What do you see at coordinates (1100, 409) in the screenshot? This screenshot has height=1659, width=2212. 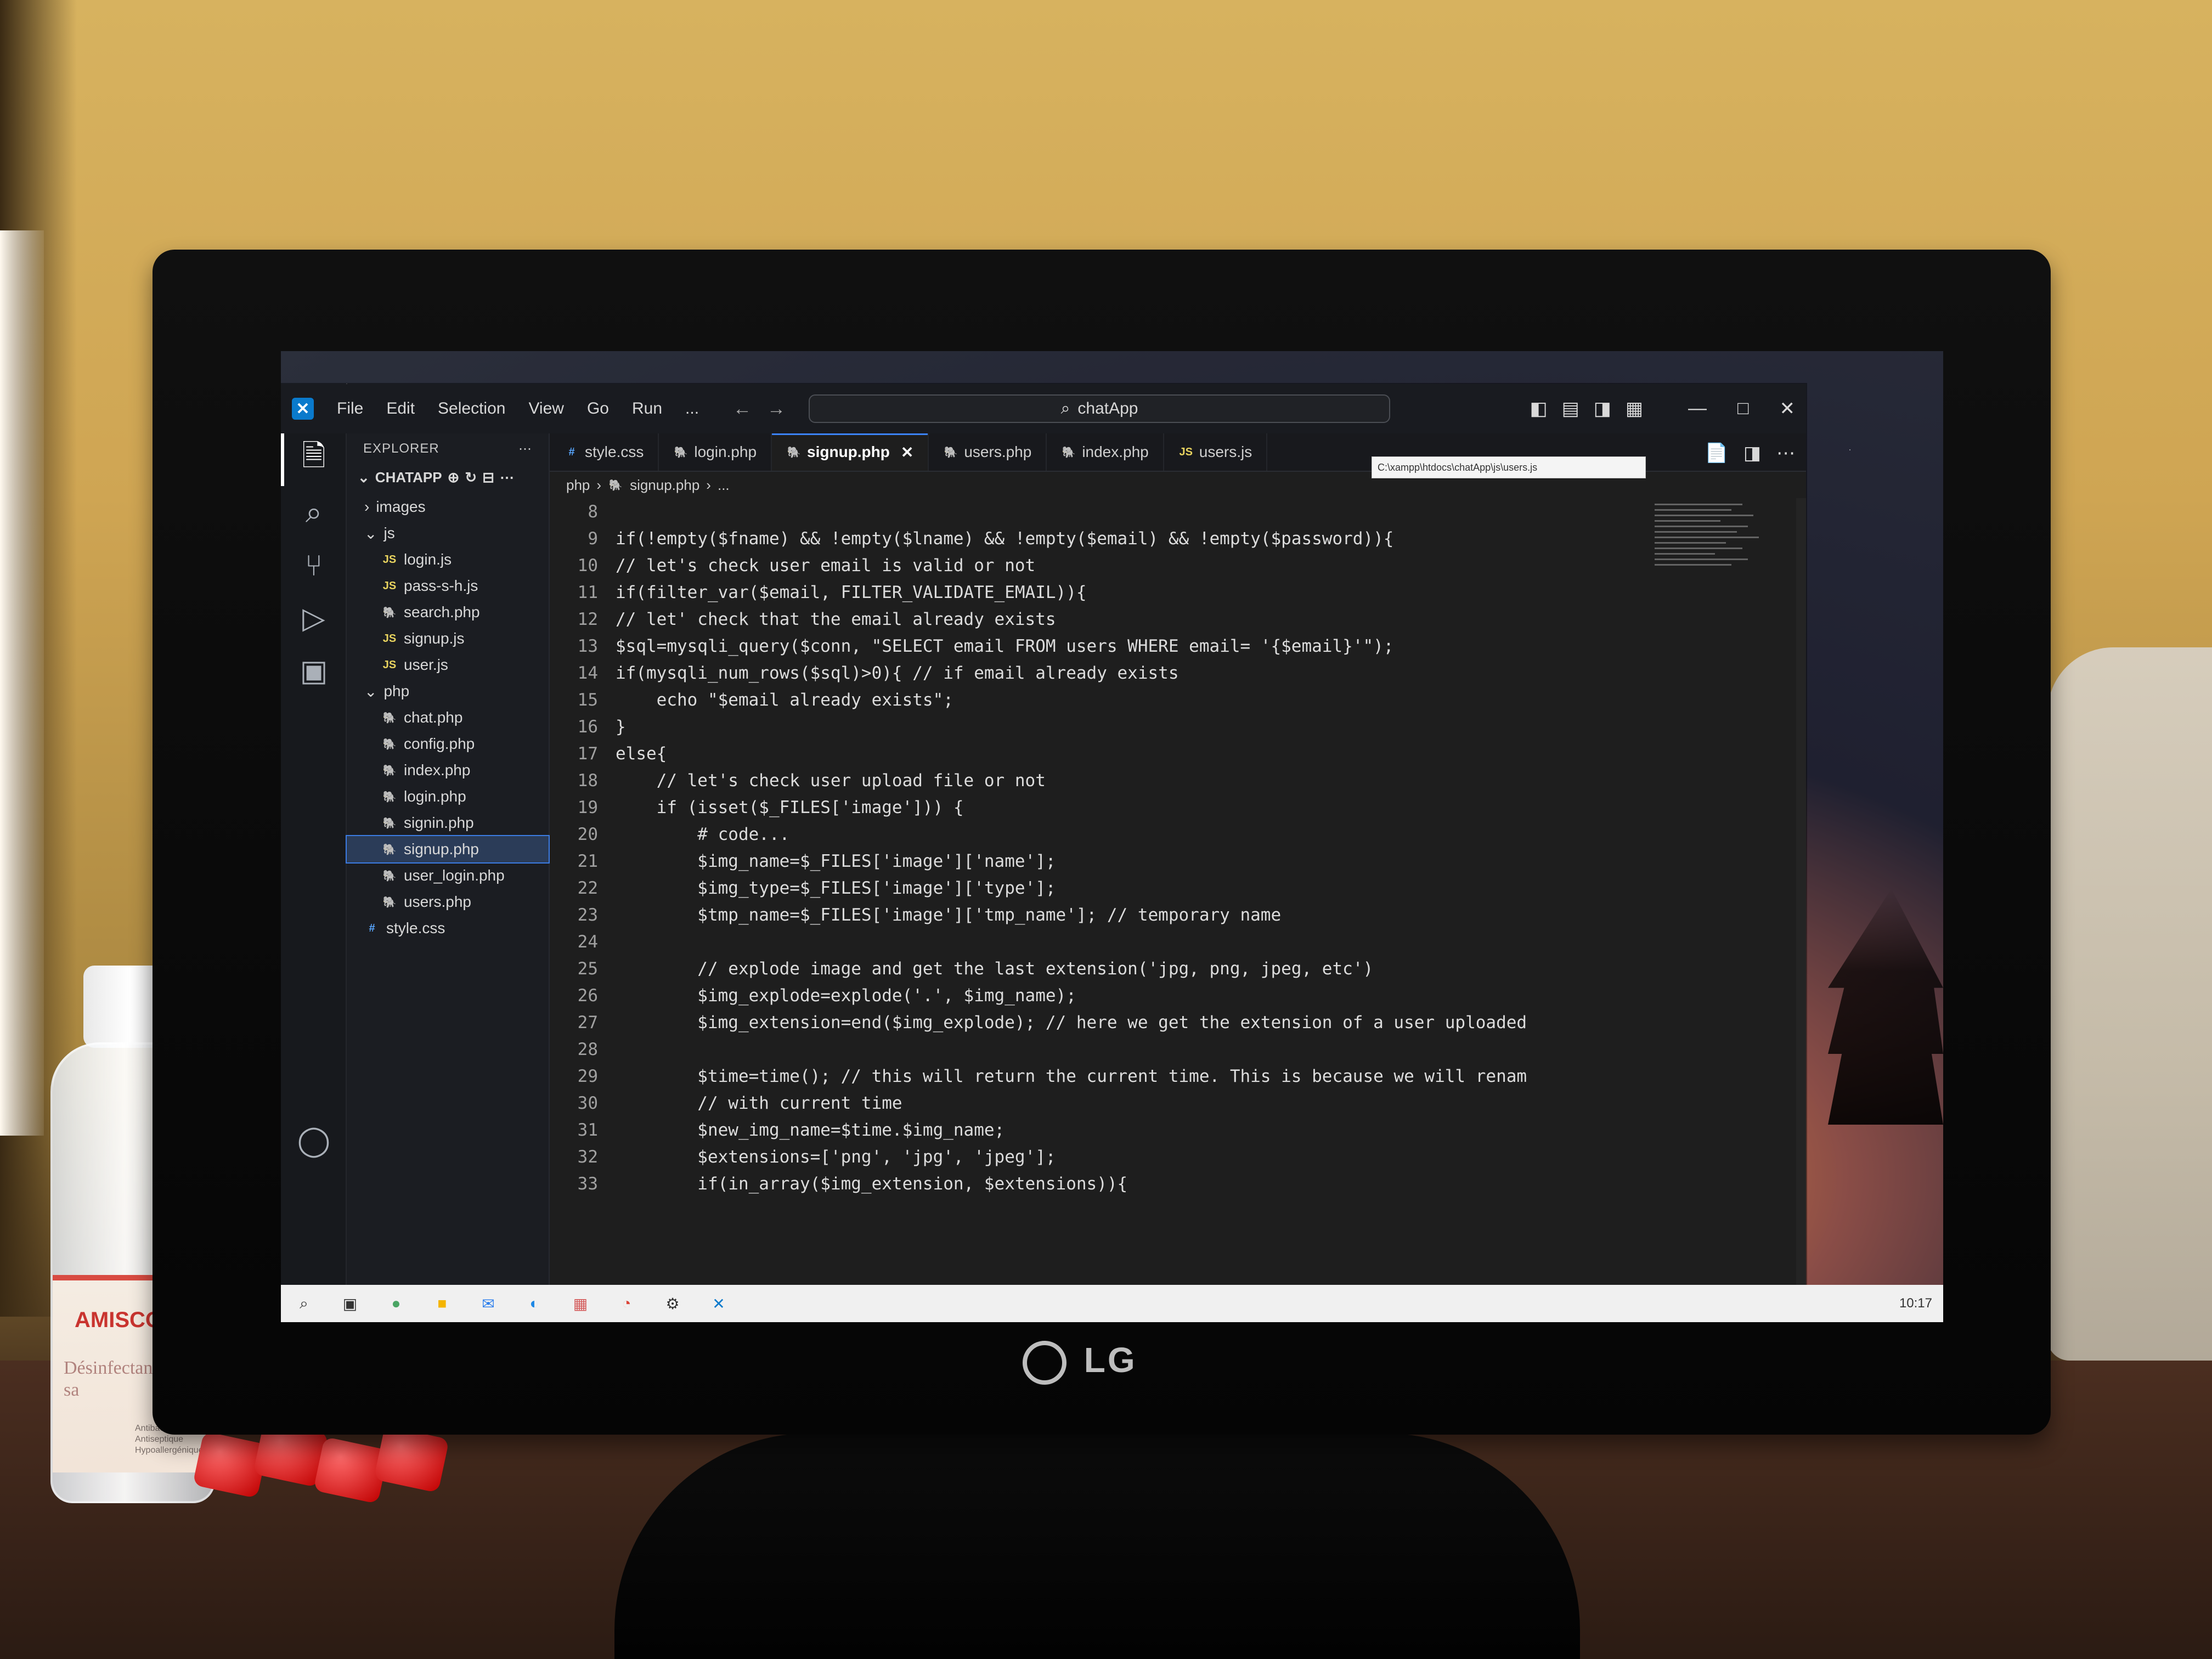 I see `command-center: ⌕ chatApp` at bounding box center [1100, 409].